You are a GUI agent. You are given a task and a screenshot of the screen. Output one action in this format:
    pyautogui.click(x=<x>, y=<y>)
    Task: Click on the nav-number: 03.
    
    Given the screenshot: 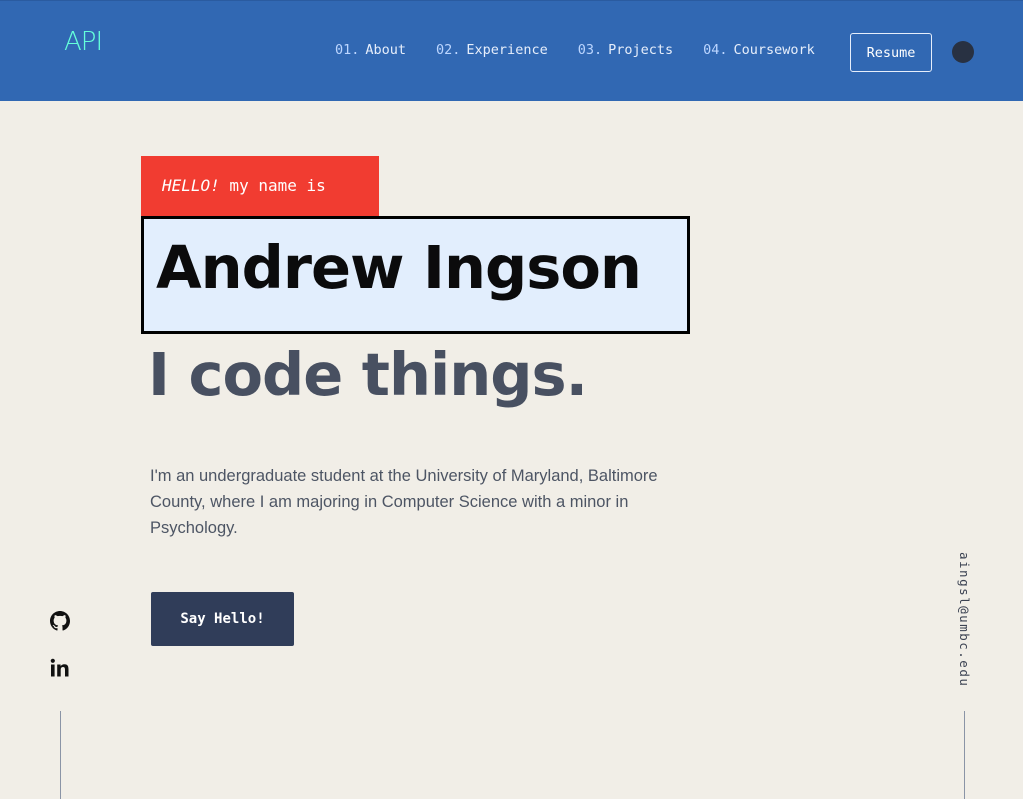 What is the action you would take?
    pyautogui.click(x=590, y=50)
    